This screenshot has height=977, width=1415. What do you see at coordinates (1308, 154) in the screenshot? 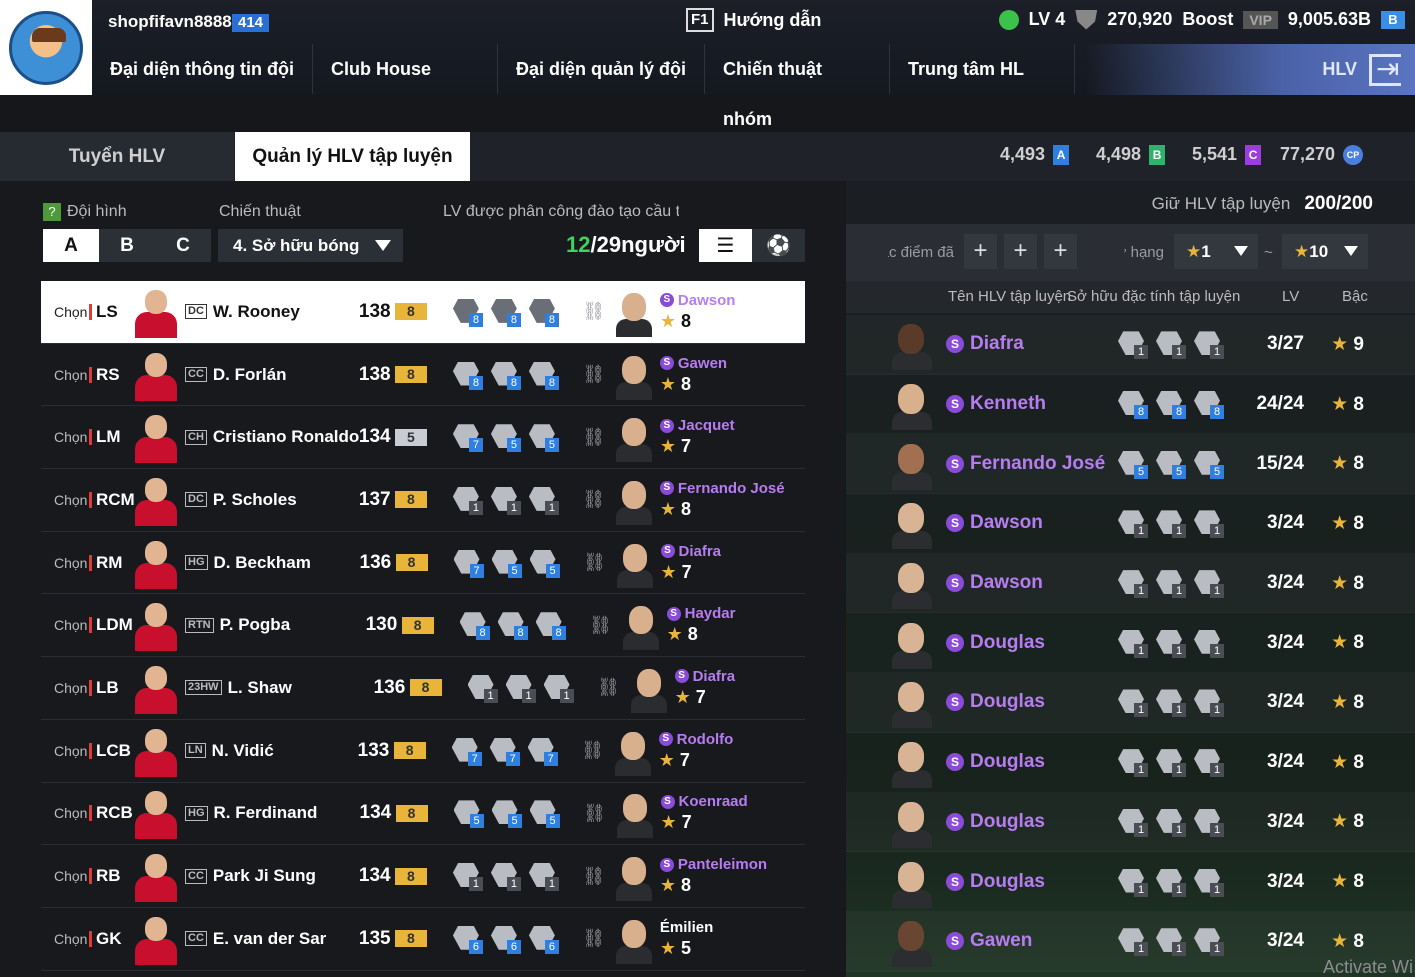
I see `currency-cp-value: 77,270` at bounding box center [1308, 154].